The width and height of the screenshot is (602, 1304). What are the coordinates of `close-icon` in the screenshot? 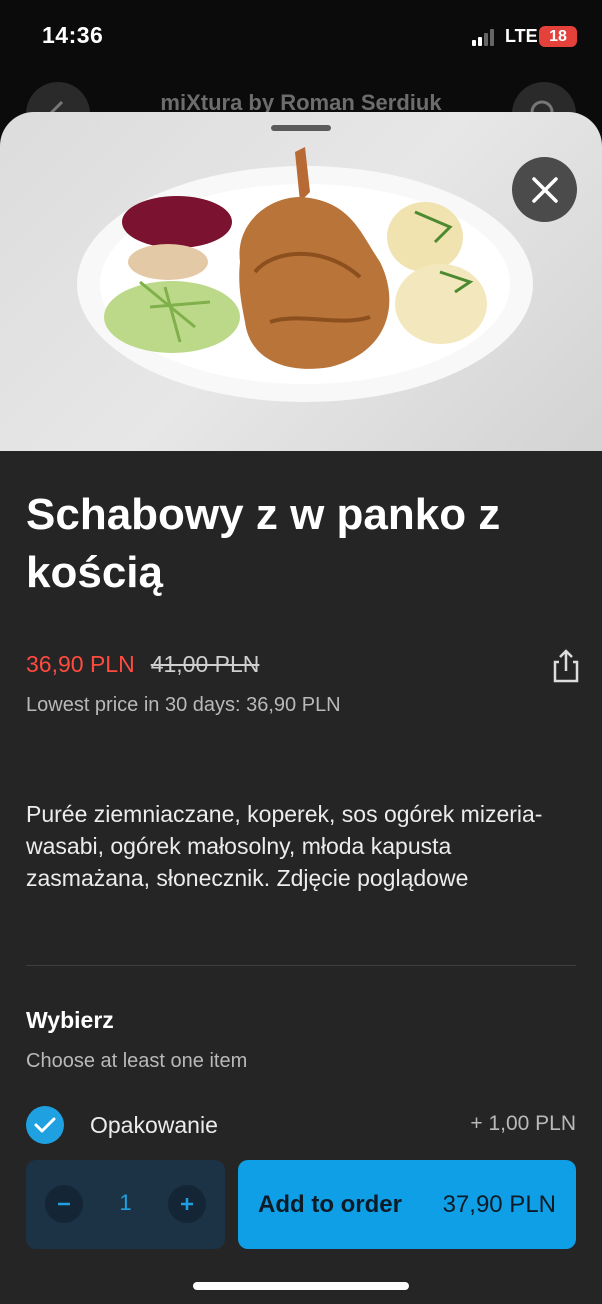 It's located at (544, 189).